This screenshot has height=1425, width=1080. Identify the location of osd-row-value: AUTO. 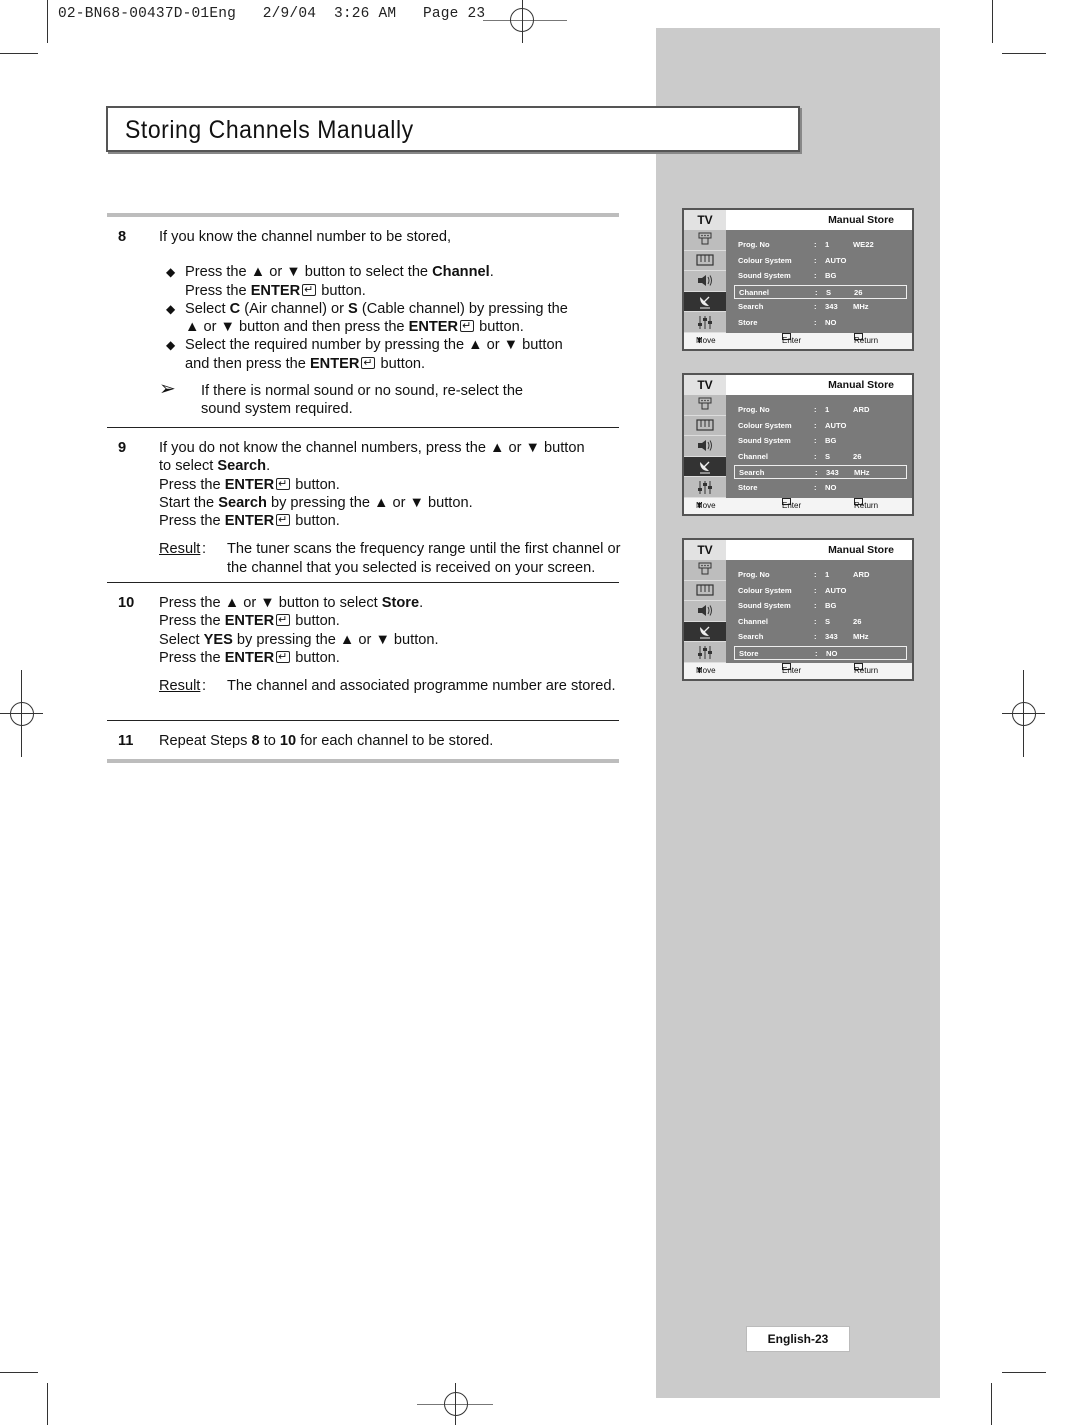
(836, 260).